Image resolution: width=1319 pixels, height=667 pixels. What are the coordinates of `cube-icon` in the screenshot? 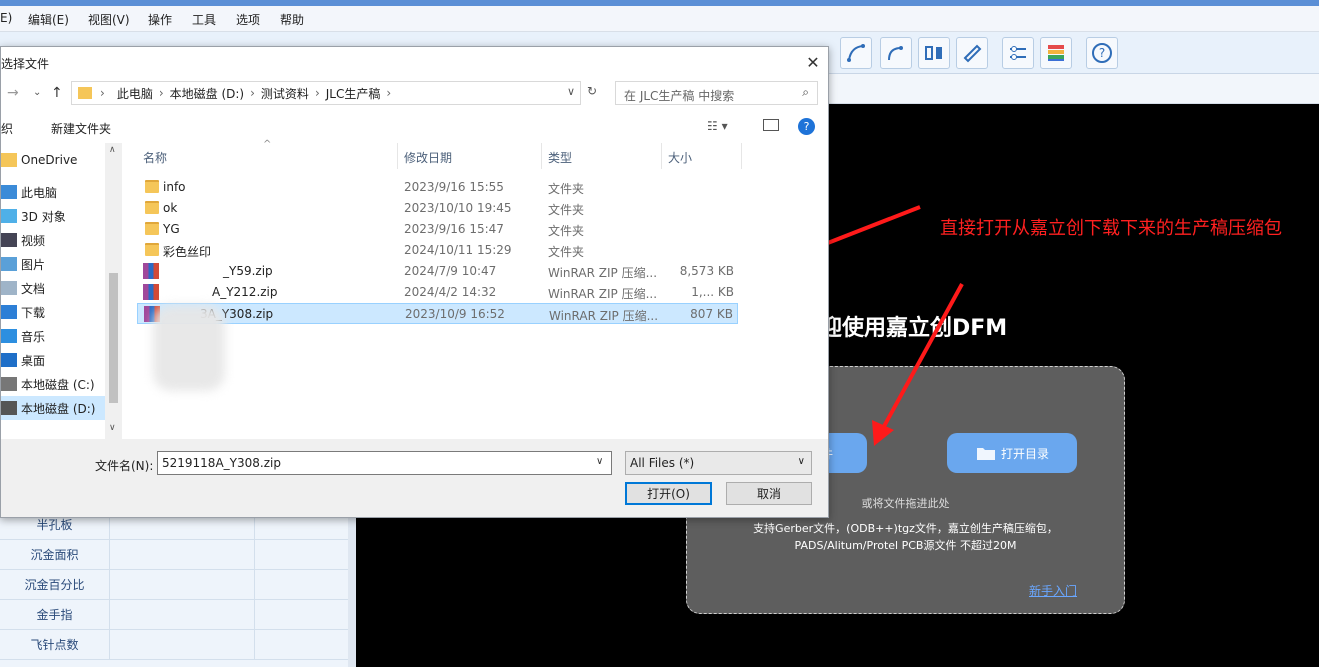 It's located at (9, 216).